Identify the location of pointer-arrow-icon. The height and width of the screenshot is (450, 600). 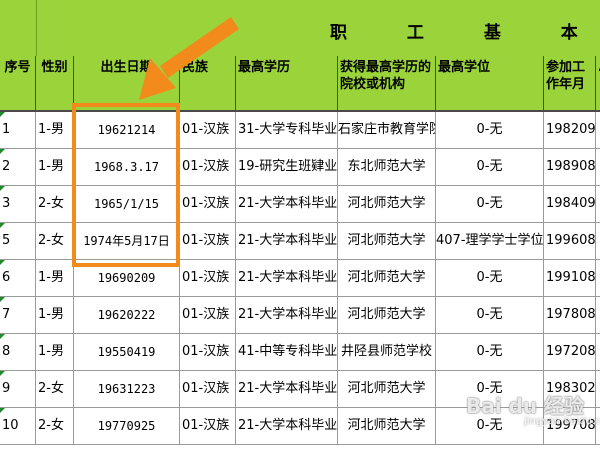
(189, 58).